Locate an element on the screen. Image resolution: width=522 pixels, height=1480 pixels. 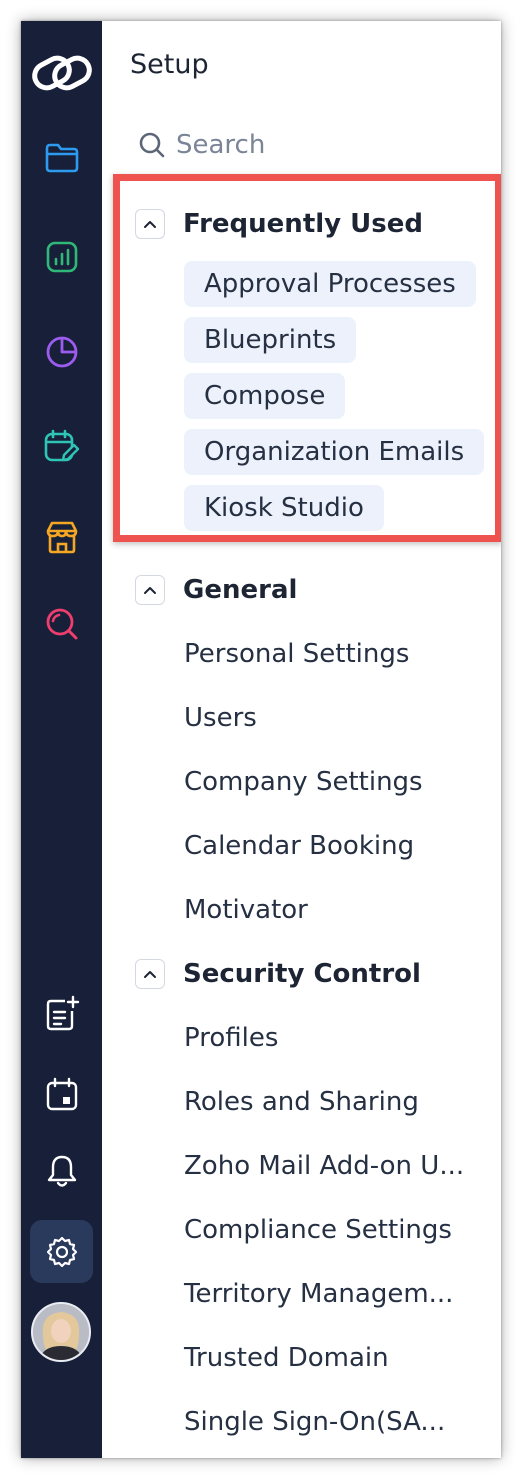
menu-item-motivator: Motivator is located at coordinates (246, 910).